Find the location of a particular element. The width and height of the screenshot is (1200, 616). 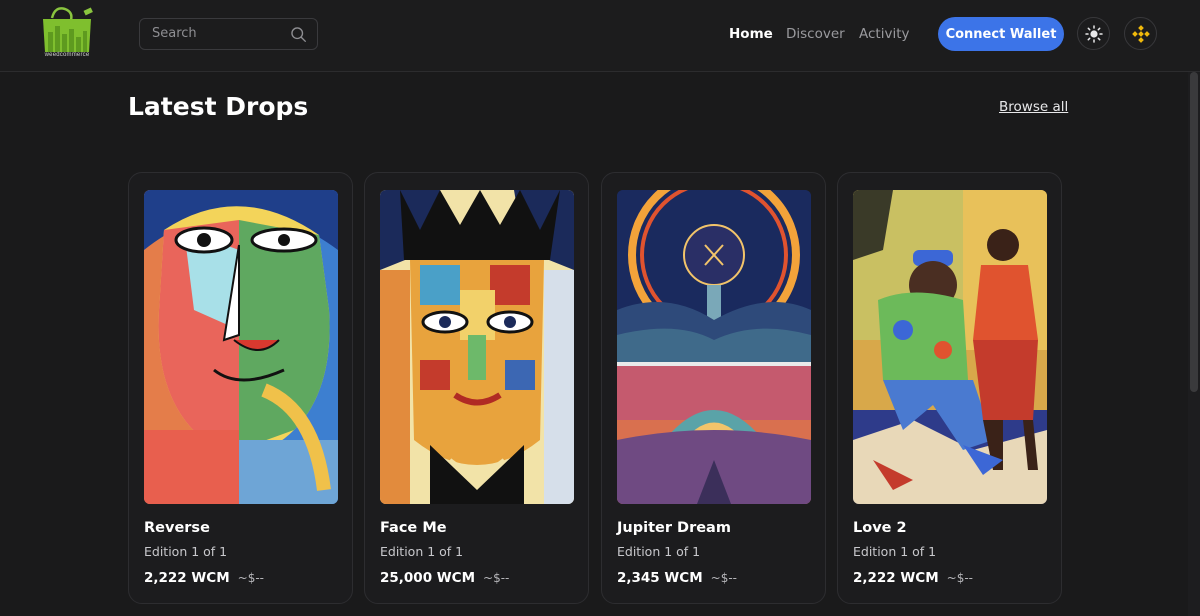

section-title: Latest Drops is located at coordinates (218, 106).